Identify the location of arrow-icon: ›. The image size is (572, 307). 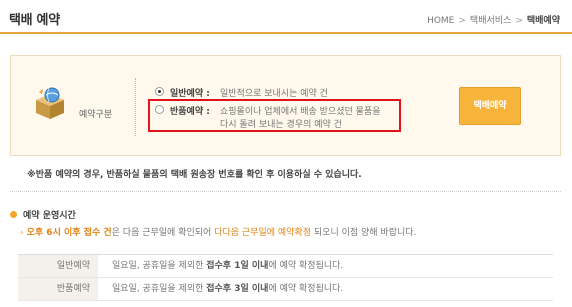
(22, 233).